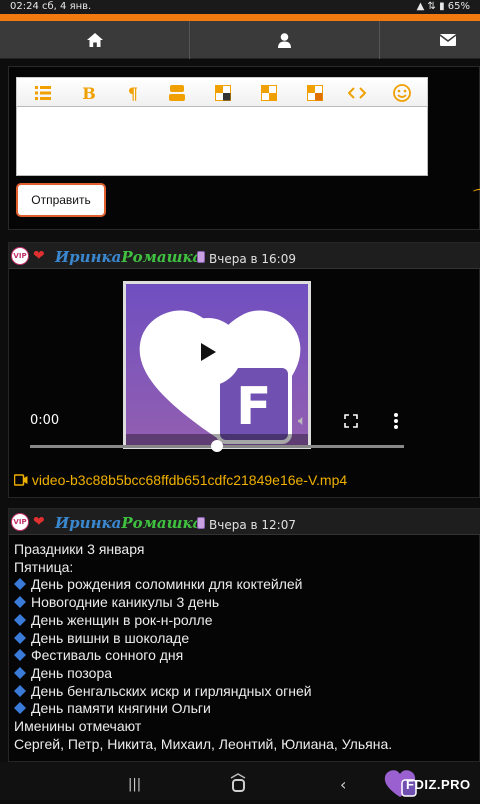 The width and height of the screenshot is (480, 804). Describe the element at coordinates (238, 785) in the screenshot. I see `home-system-icon` at that location.